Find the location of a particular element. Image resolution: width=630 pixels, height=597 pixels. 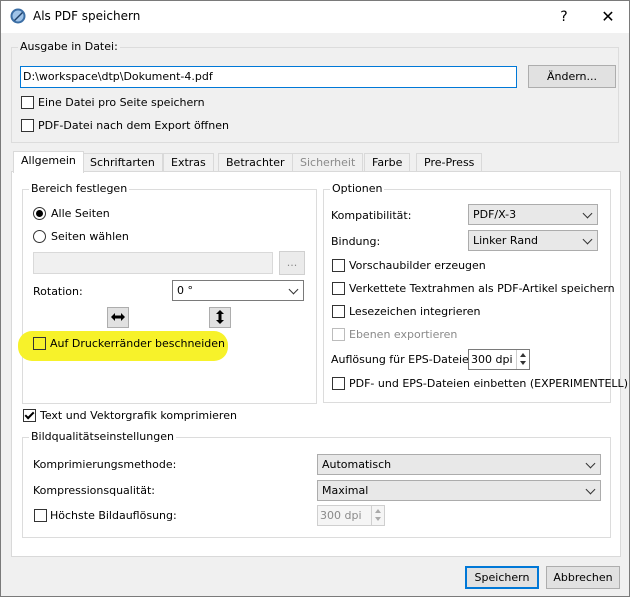

compatibility-select: PDF/X-3 is located at coordinates (533, 214).